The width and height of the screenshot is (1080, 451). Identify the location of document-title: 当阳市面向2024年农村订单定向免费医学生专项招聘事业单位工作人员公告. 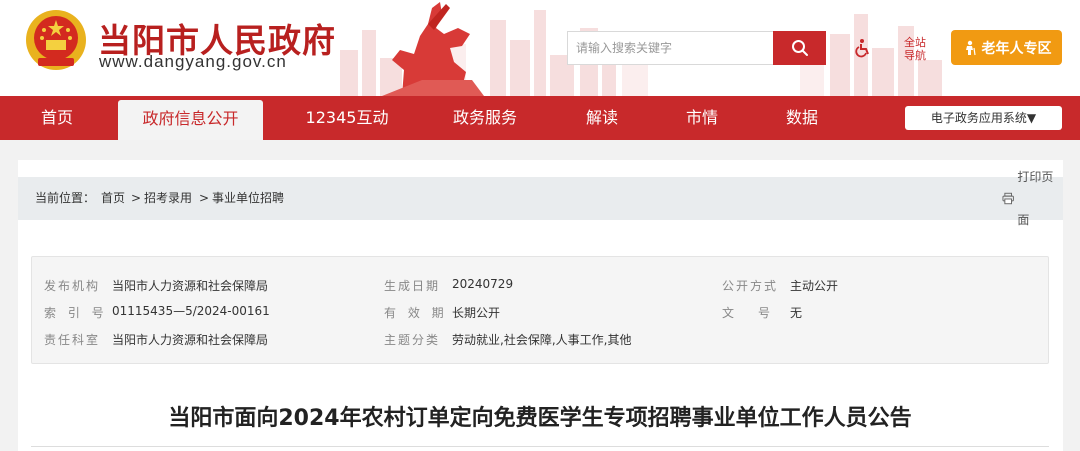
(540, 418).